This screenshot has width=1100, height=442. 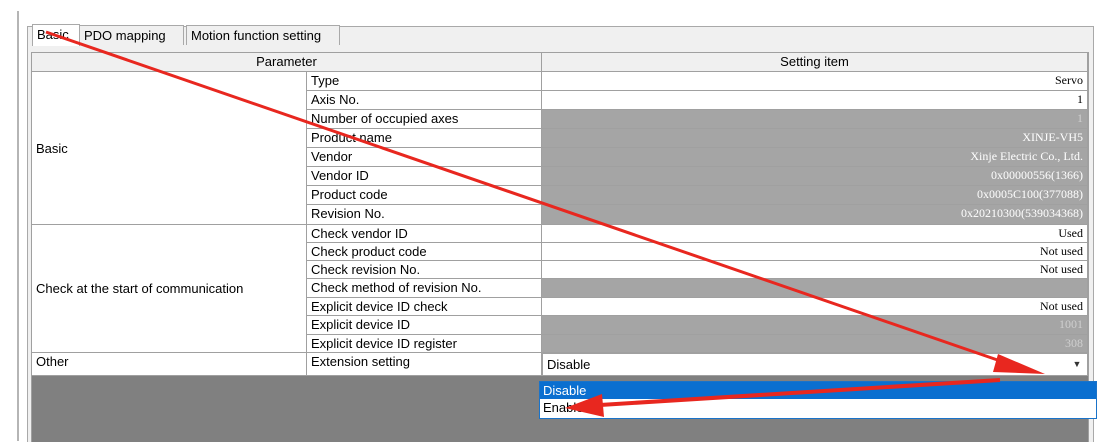 What do you see at coordinates (815, 138) in the screenshot?
I see `row-value: XINJE-VH5` at bounding box center [815, 138].